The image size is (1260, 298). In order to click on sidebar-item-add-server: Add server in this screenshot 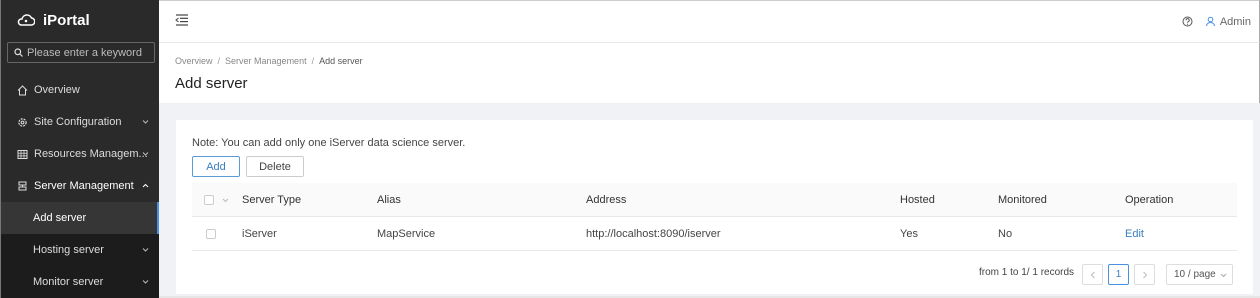, I will do `click(80, 218)`.